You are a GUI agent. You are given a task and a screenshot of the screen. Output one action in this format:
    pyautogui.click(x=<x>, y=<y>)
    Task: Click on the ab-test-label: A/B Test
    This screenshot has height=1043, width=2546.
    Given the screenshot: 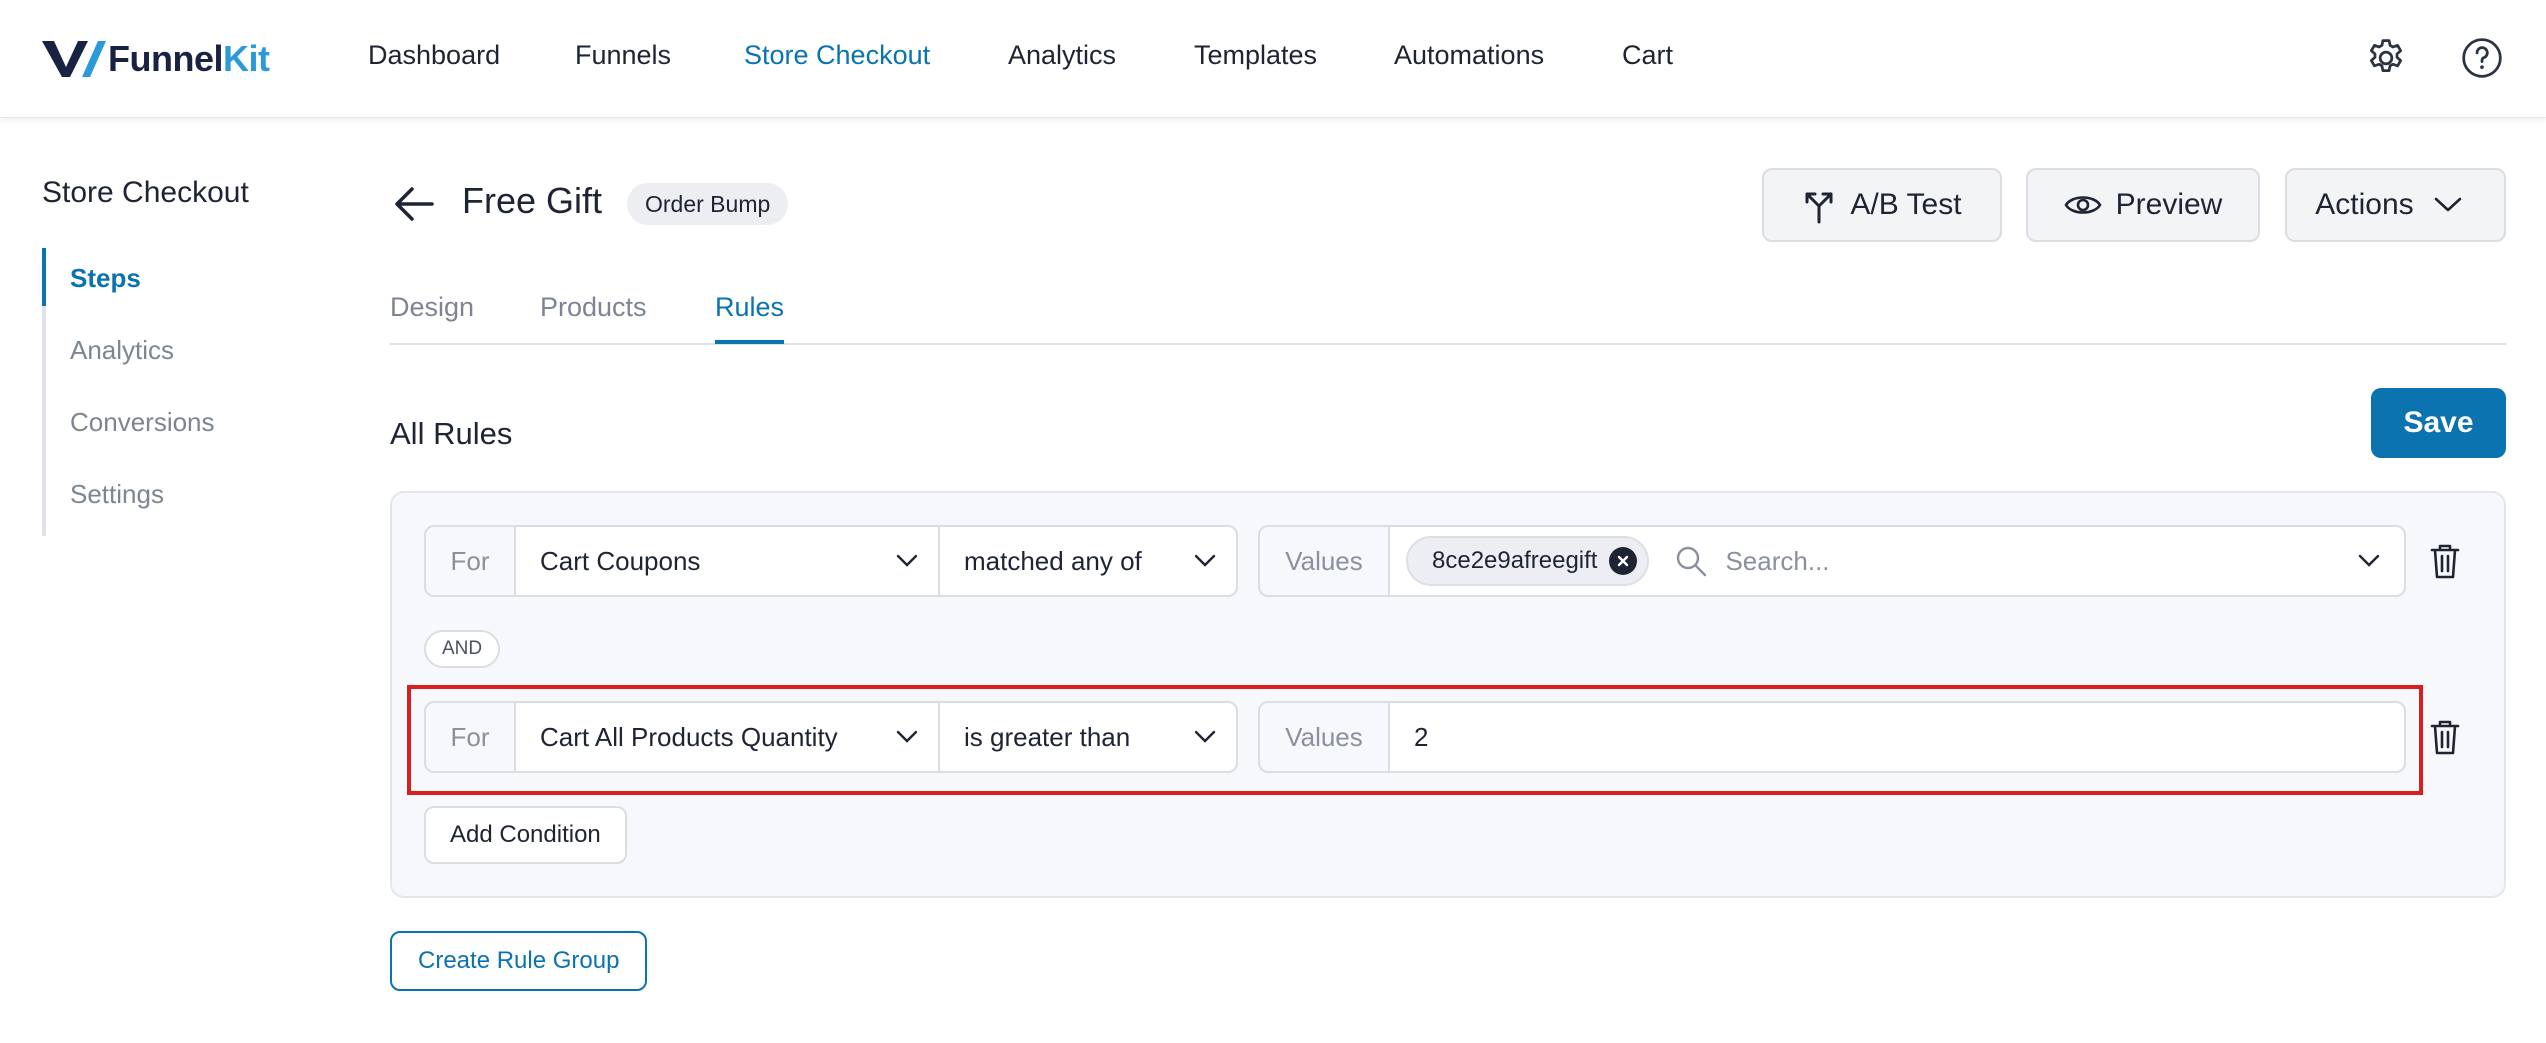 What is the action you would take?
    pyautogui.click(x=1906, y=204)
    